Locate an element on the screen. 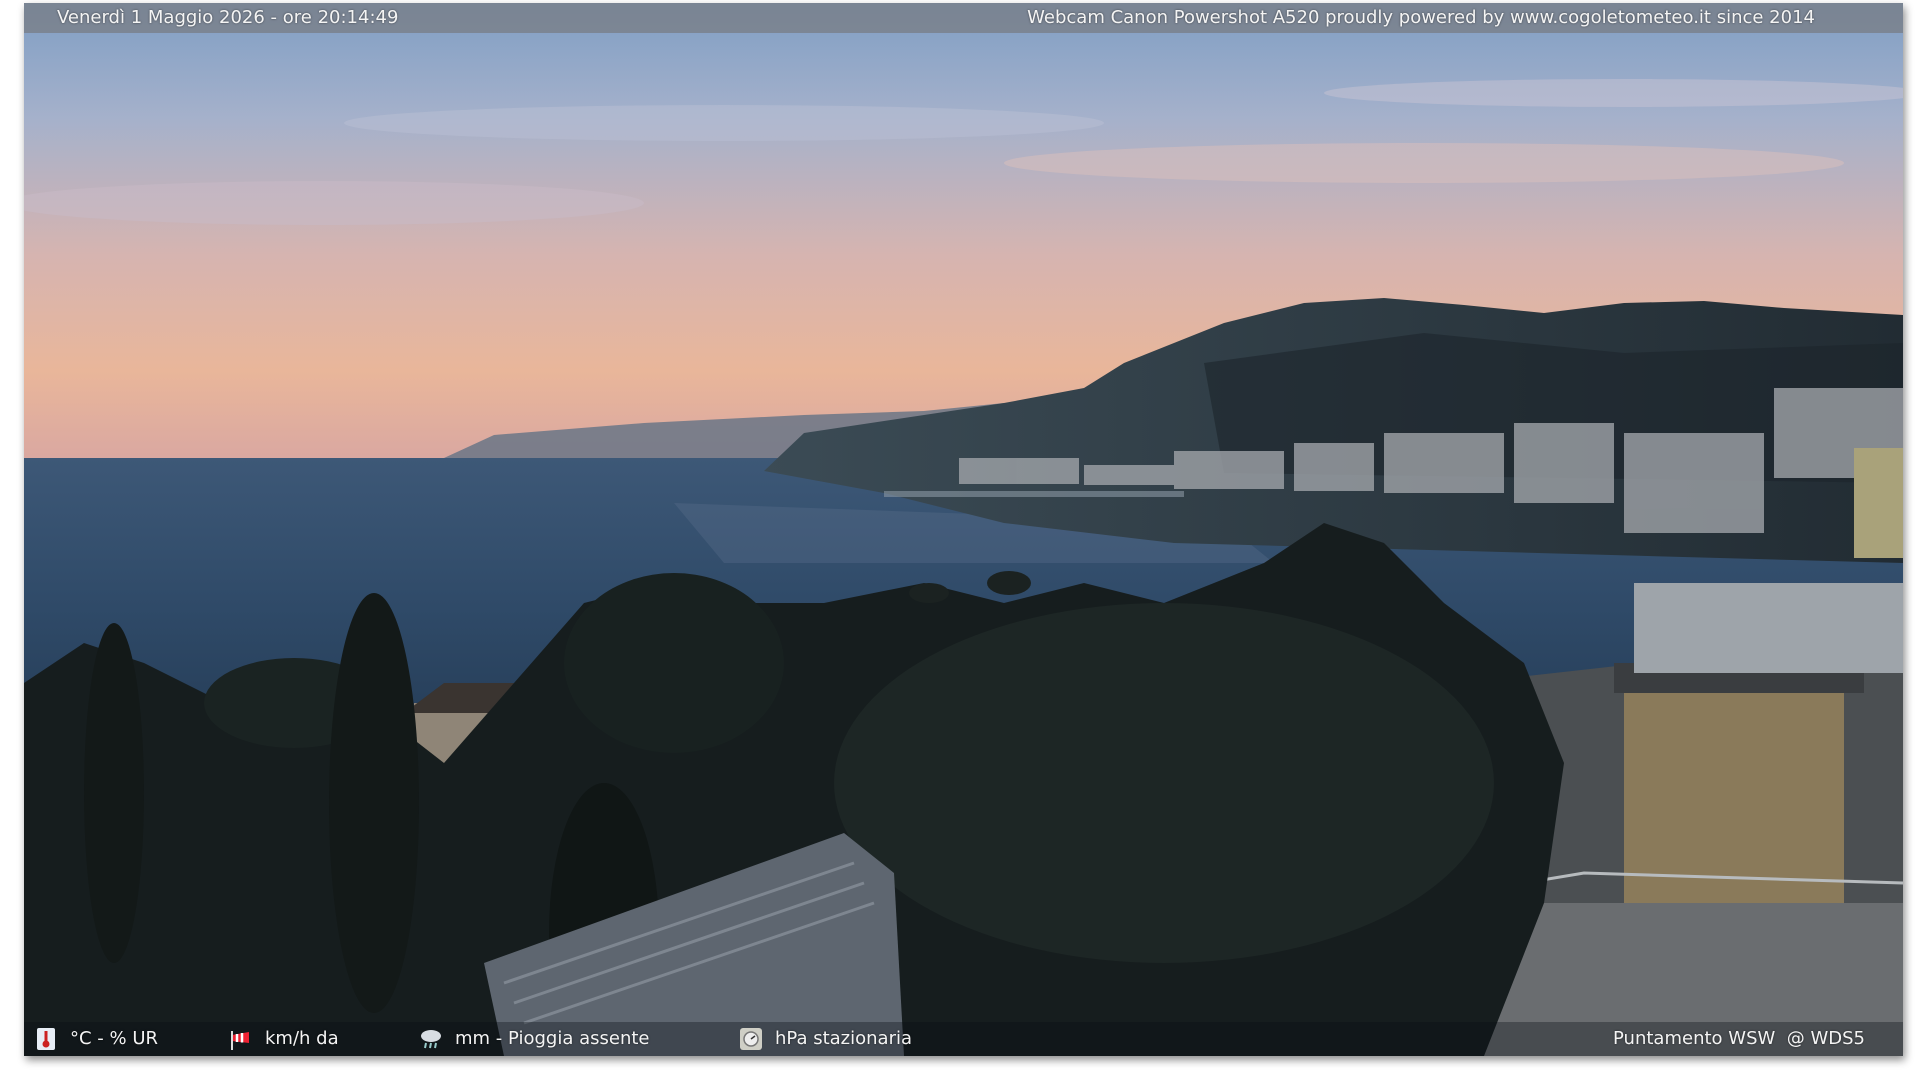 Image resolution: width=1920 pixels, height=1080 pixels. rain-text: mm - Pioggia assente is located at coordinates (552, 1038).